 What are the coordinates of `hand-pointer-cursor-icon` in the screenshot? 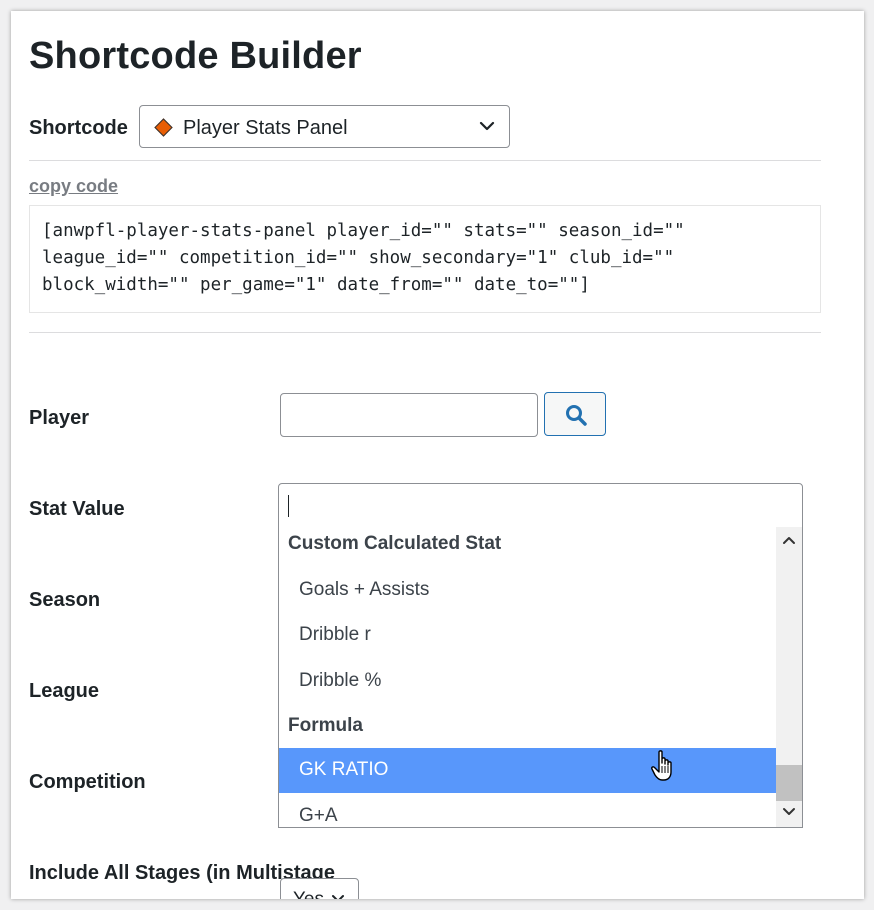 It's located at (661, 765).